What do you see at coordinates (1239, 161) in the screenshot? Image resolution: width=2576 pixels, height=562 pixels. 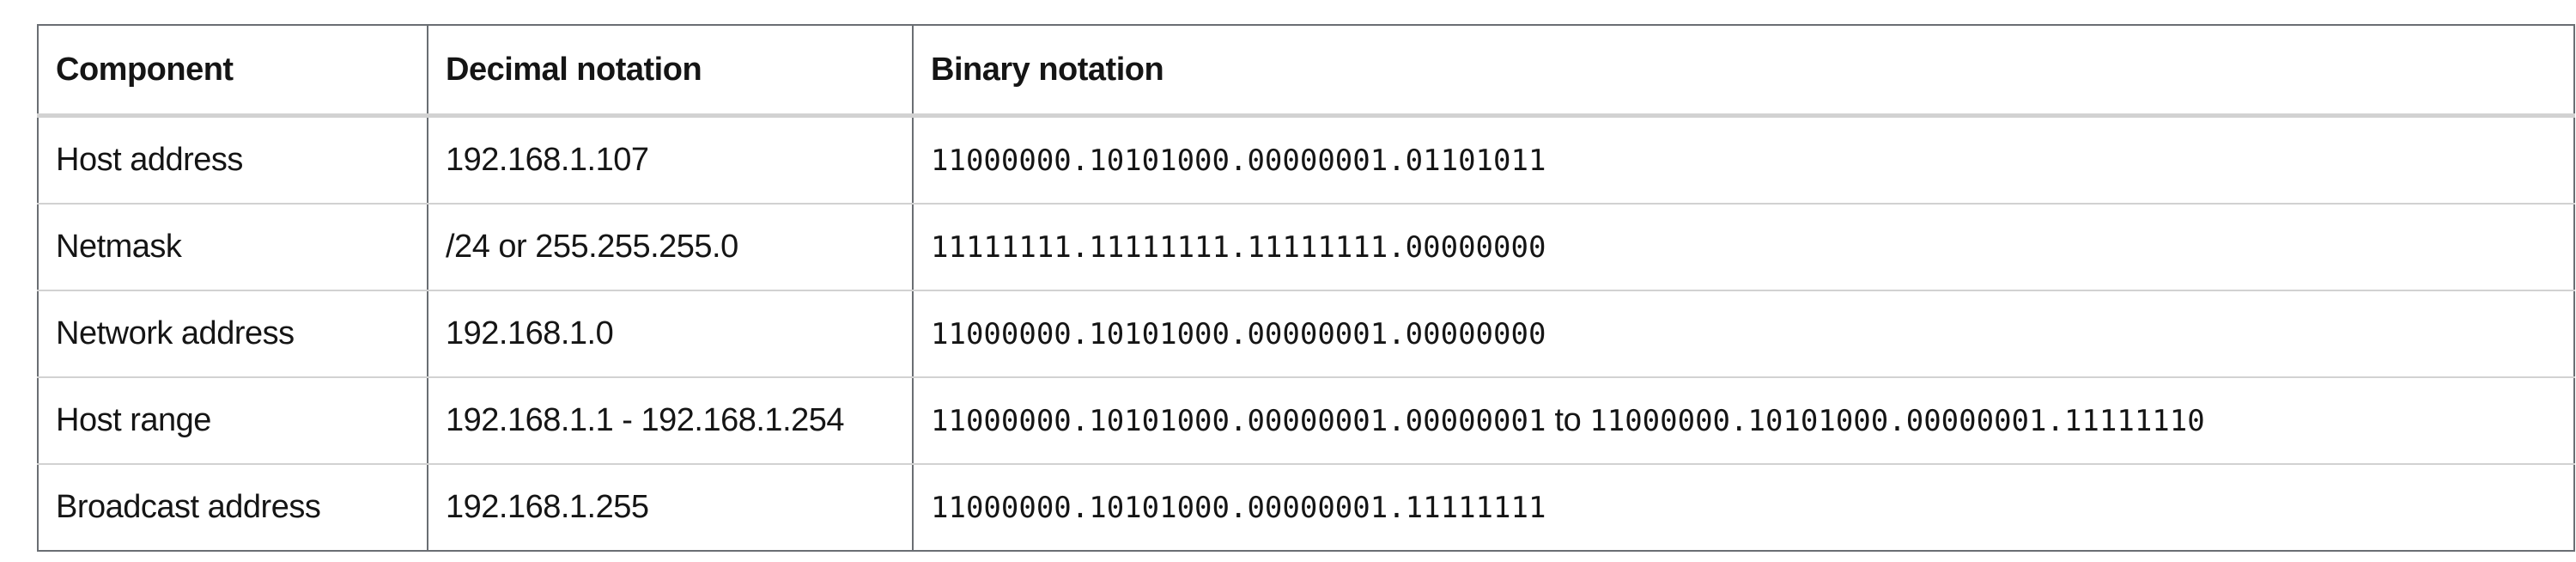 I see `binary-value: 11000000.10101000.00000001.01101011` at bounding box center [1239, 161].